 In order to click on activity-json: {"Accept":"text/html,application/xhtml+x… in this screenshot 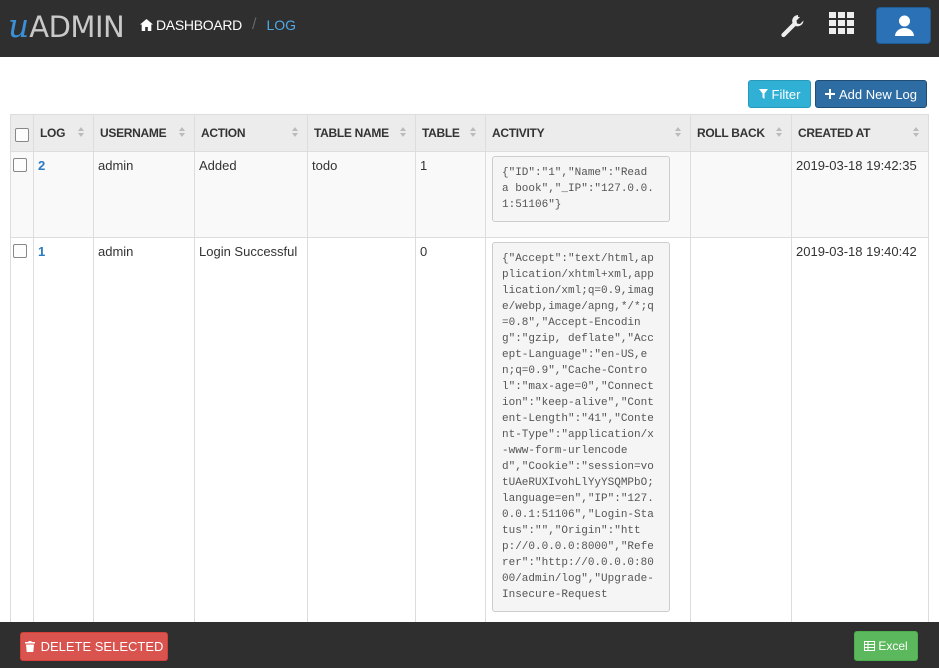, I will do `click(581, 427)`.